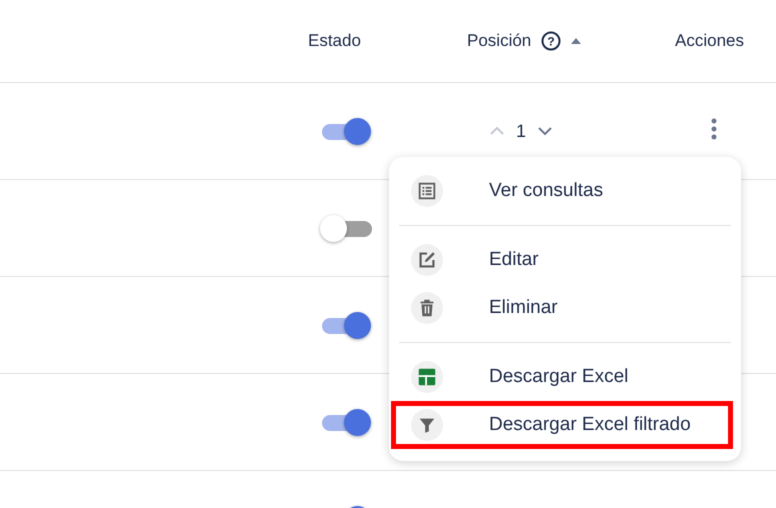 Image resolution: width=776 pixels, height=508 pixels. Describe the element at coordinates (551, 41) in the screenshot. I see `help-icon: ?` at that location.